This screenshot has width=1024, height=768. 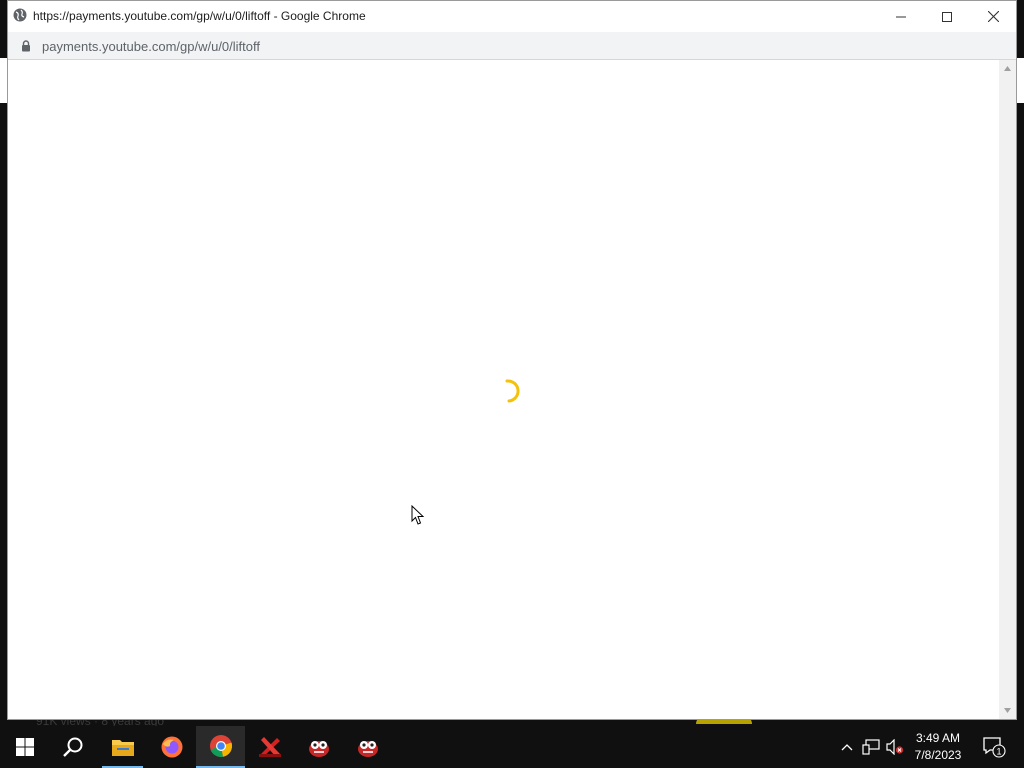 I want to click on maximize-icon, so click(x=947, y=16).